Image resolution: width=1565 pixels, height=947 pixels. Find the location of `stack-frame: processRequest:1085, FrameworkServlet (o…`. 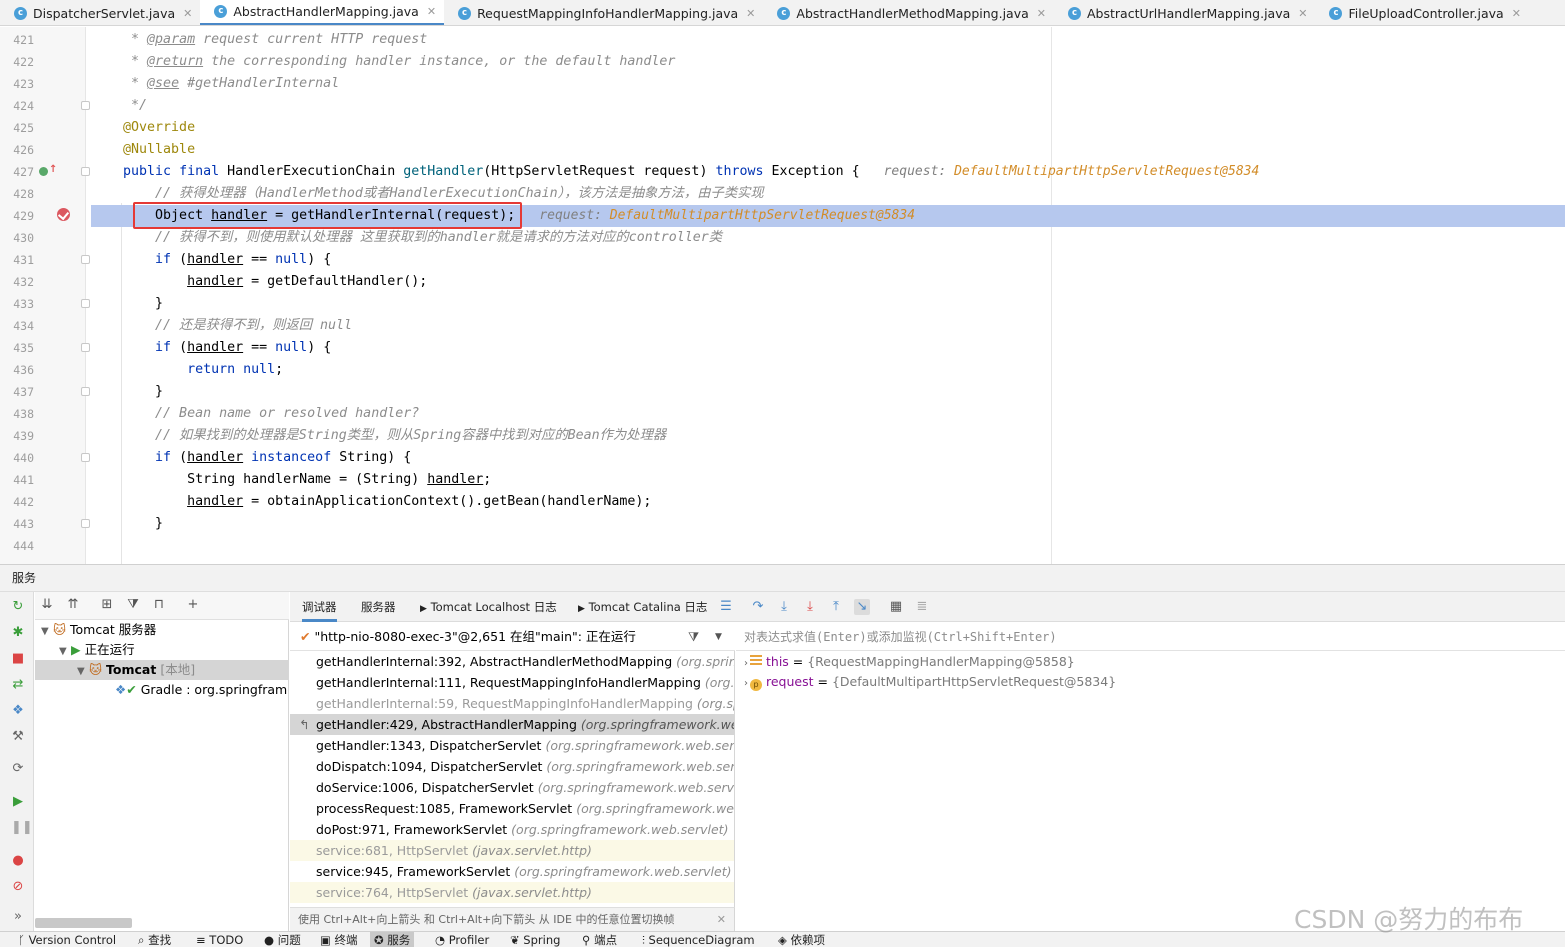

stack-frame: processRequest:1085, FrameworkServlet (o… is located at coordinates (512, 808).